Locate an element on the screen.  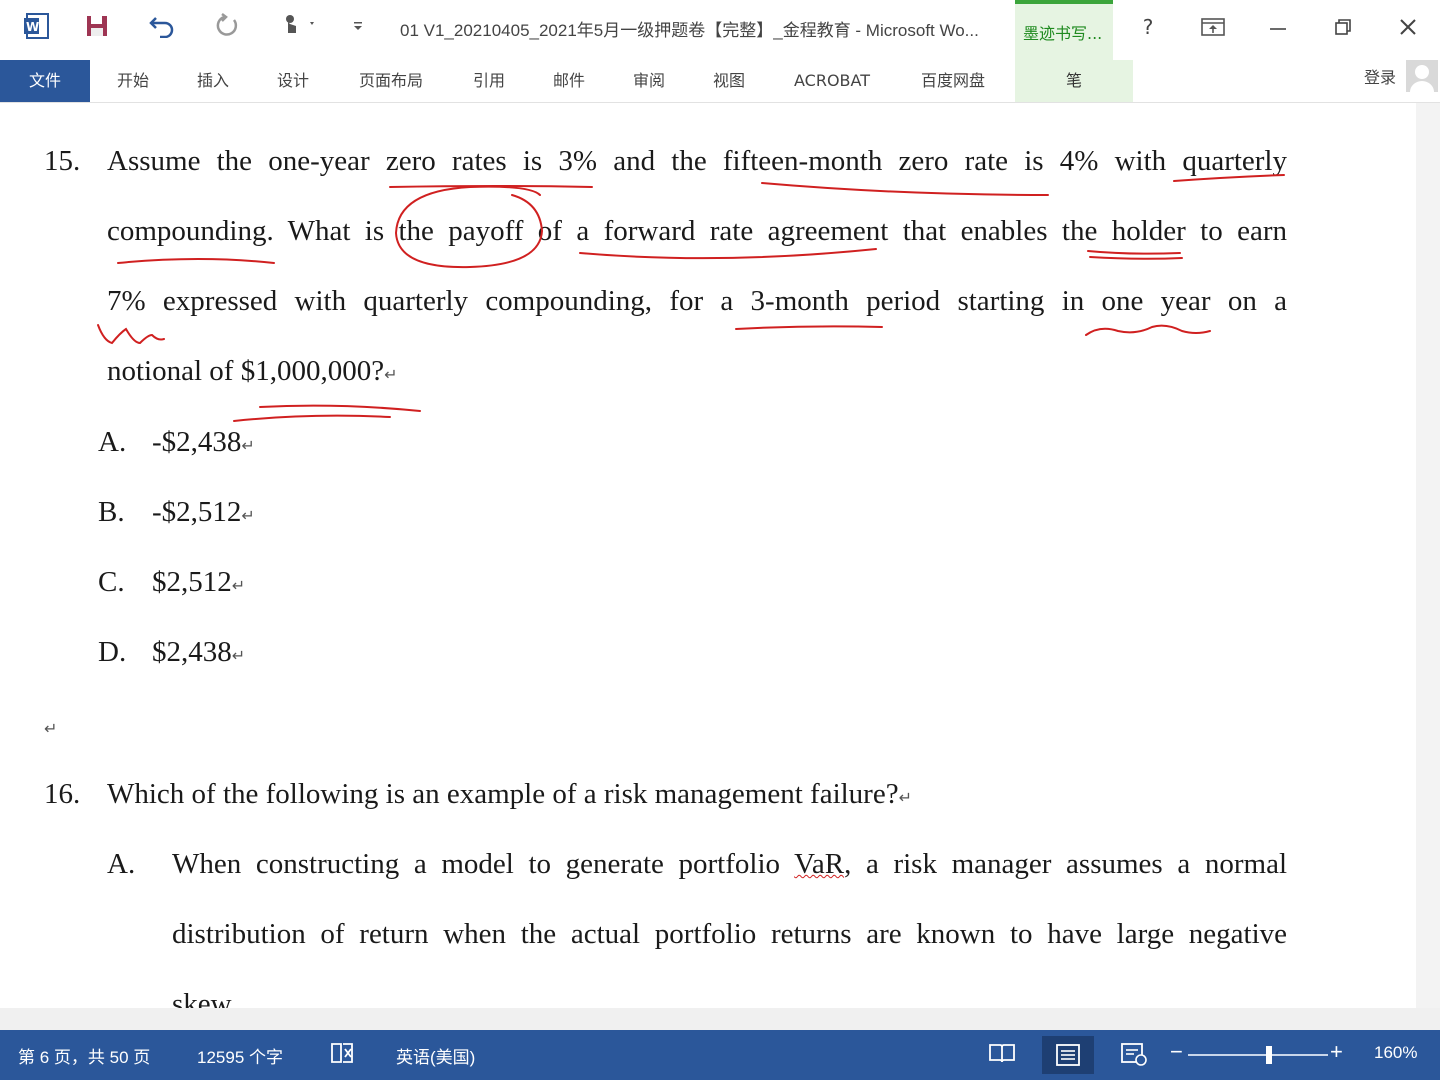
ribbon-display-icon is located at coordinates (1213, 27).